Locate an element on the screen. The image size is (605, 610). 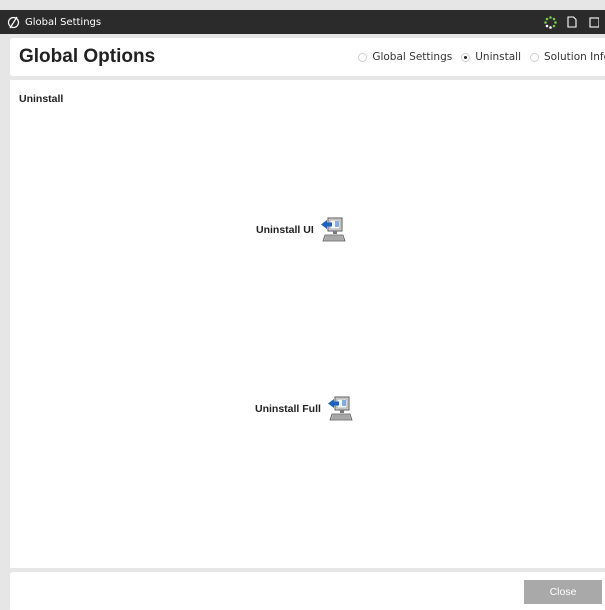
loading-spinner-icon is located at coordinates (550, 22).